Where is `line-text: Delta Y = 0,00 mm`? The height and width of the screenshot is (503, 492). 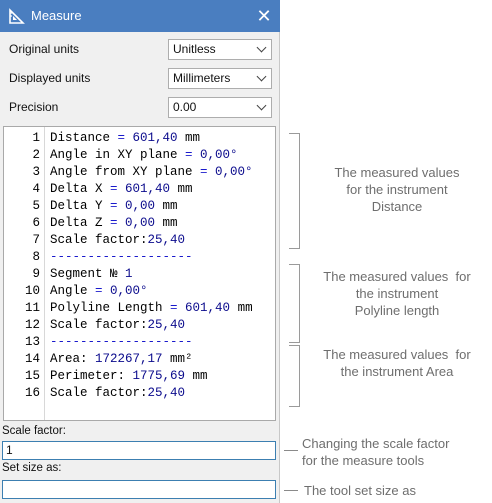
line-text: Delta Y = 0,00 mm is located at coordinates (114, 206).